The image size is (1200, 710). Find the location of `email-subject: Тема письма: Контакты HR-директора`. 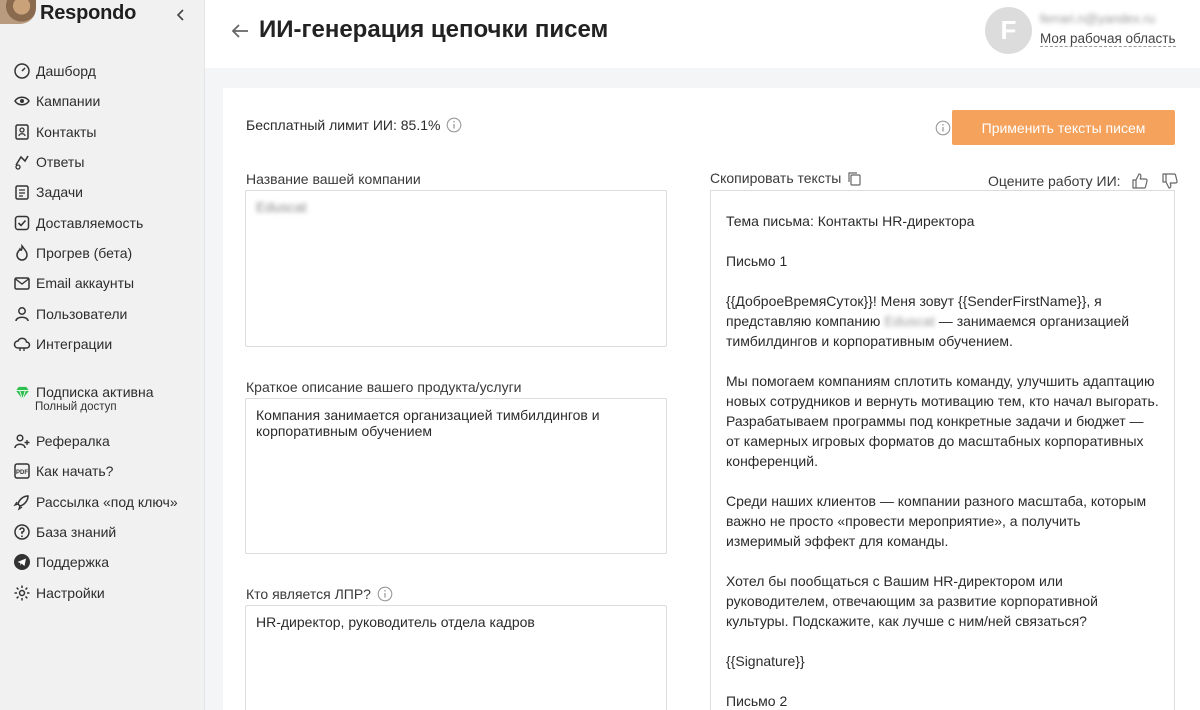

email-subject: Тема письма: Контакты HR-директора is located at coordinates (850, 221).